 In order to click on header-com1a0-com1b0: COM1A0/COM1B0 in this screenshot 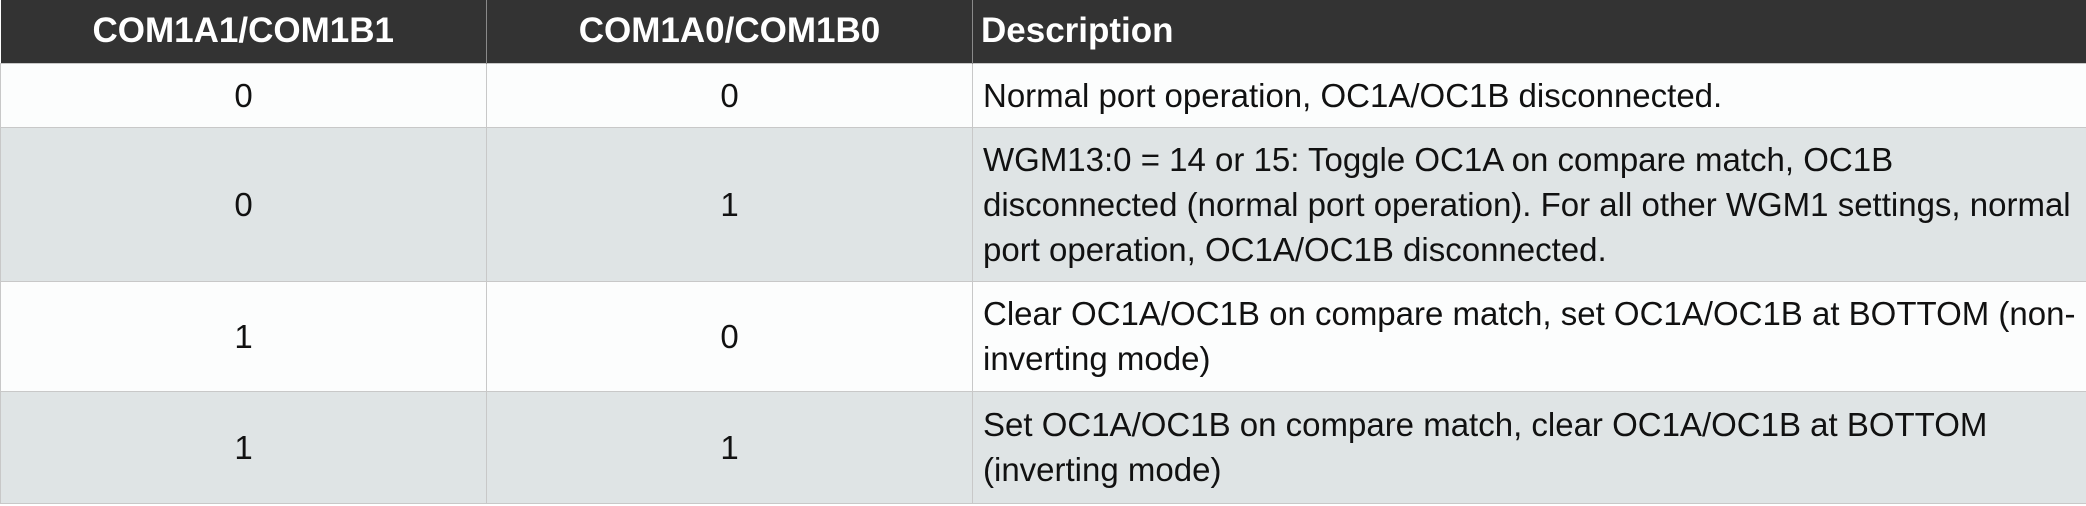, I will do `click(729, 31)`.